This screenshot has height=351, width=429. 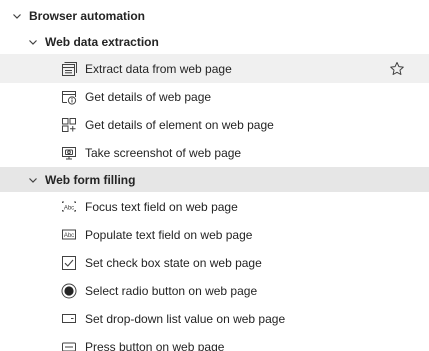 I want to click on action-press-button-on-web-page: Press button on web page, so click(x=214, y=342).